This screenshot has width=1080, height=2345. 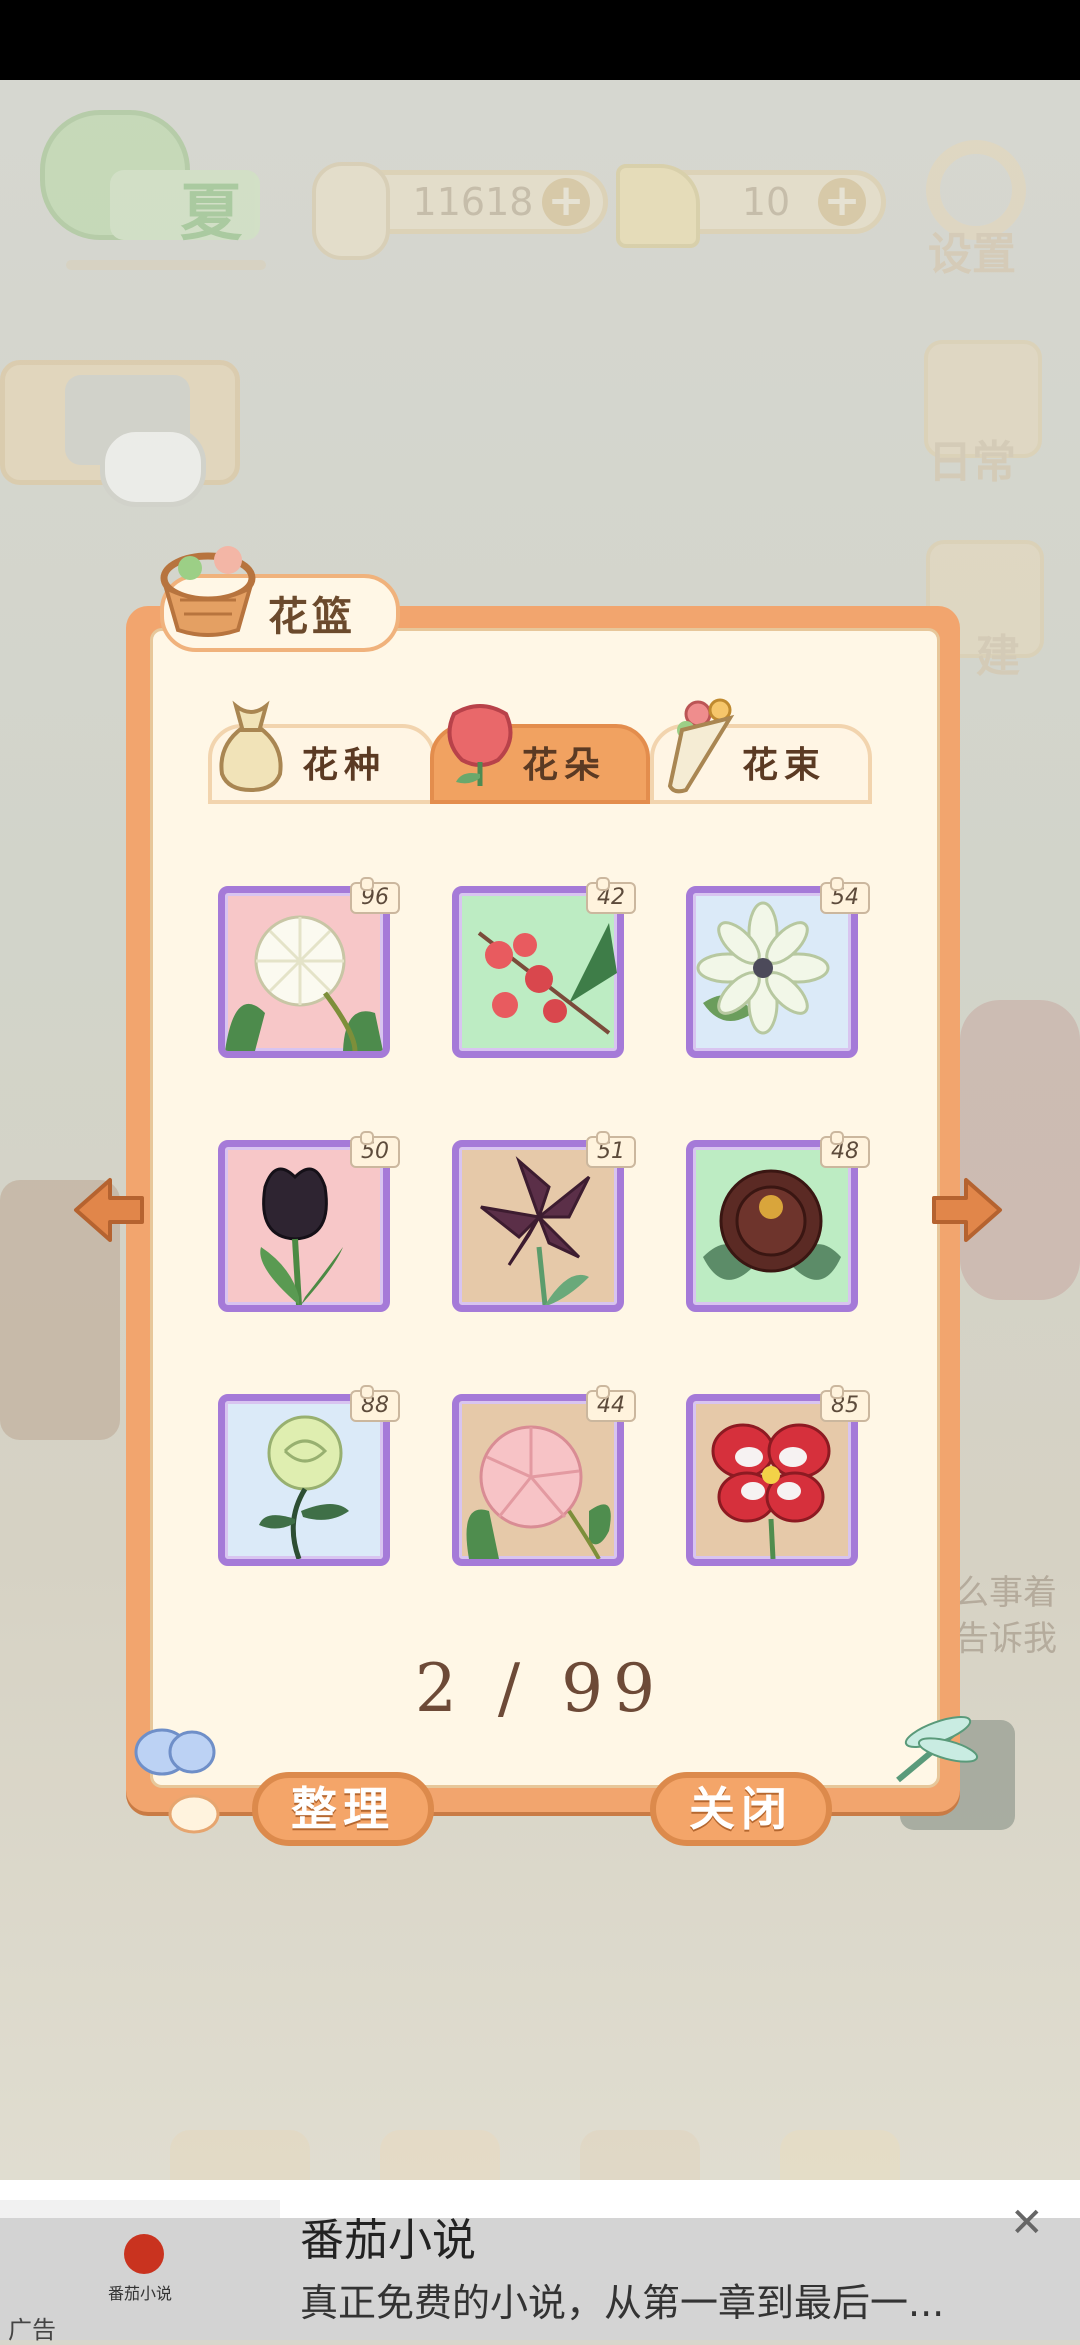 I want to click on black-tulip-icon, so click(x=301, y=1236).